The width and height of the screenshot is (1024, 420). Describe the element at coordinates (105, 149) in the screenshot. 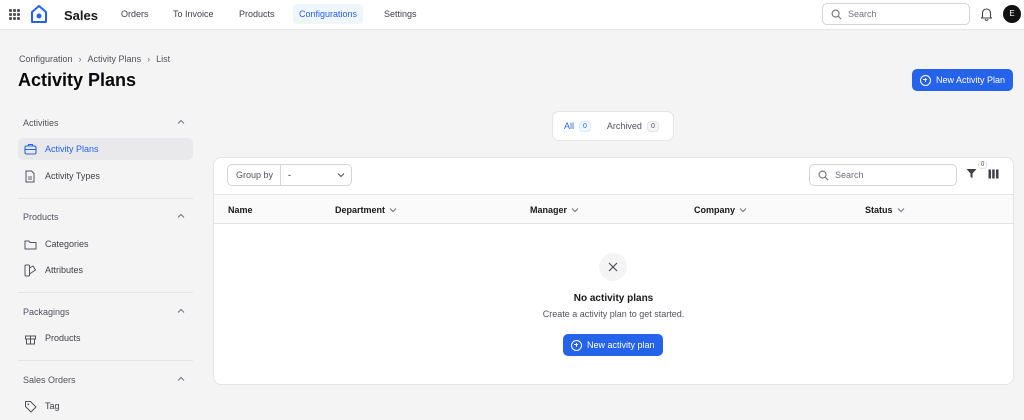

I see `sidebar-item-activity-plans: Activity Plans` at that location.